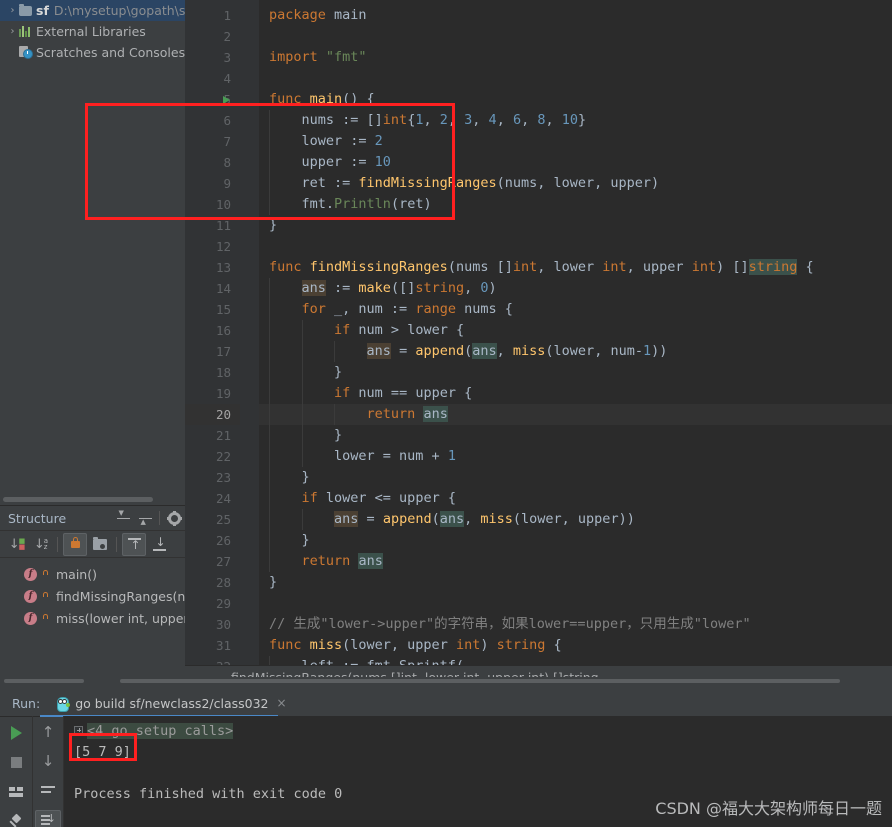 This screenshot has height=827, width=892. What do you see at coordinates (75, 544) in the screenshot?
I see `show-non-public-icon` at bounding box center [75, 544].